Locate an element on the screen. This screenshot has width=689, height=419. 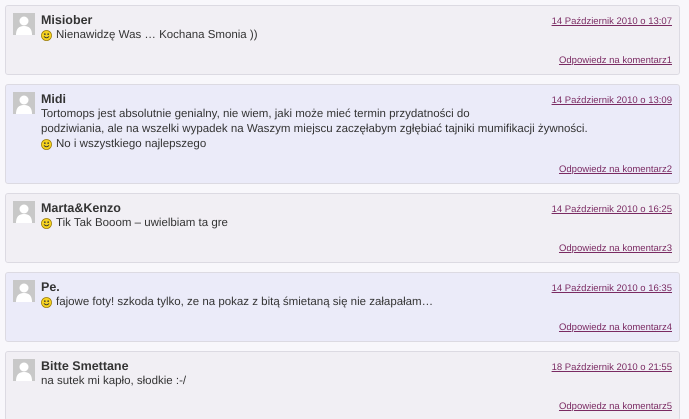
date-link: 14 Październik 2010 o 16:35 is located at coordinates (612, 288).